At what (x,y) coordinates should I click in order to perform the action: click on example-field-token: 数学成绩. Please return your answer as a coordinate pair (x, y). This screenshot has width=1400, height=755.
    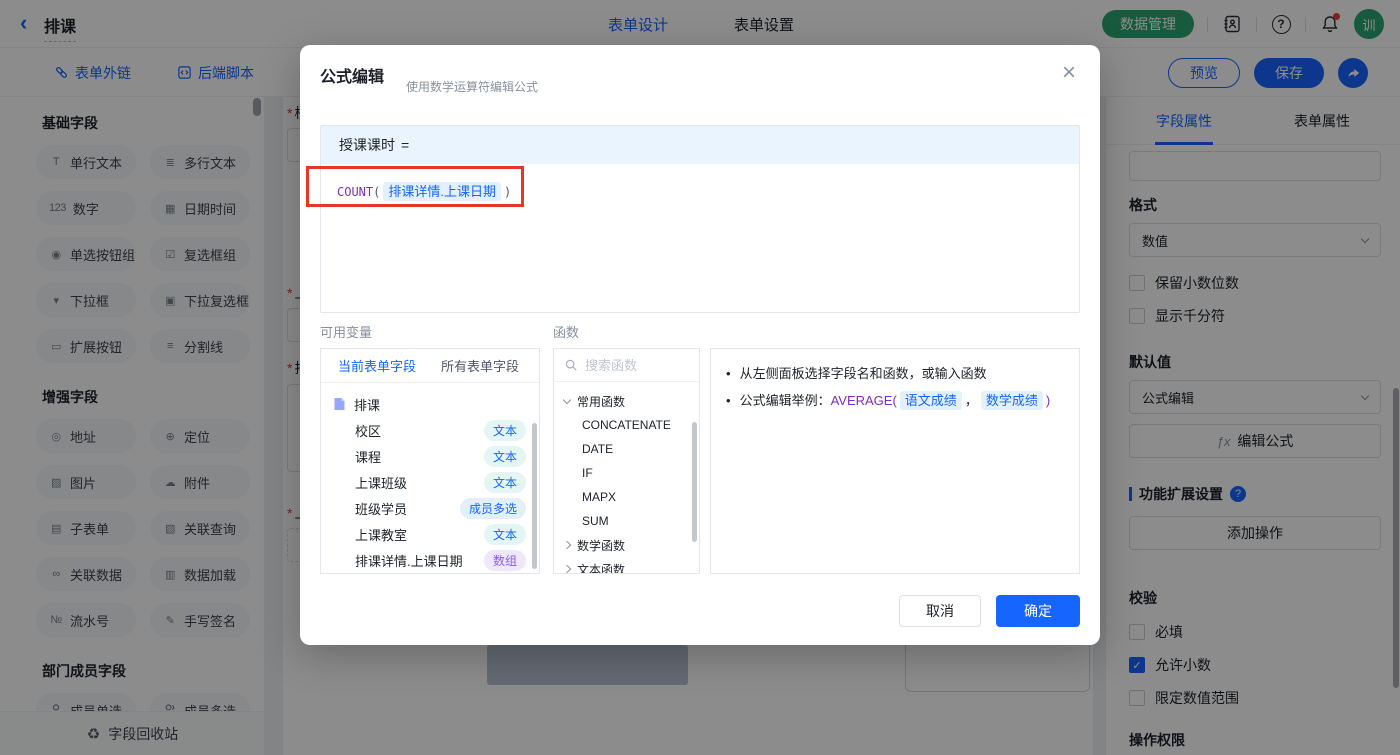
    Looking at the image, I should click on (1011, 400).